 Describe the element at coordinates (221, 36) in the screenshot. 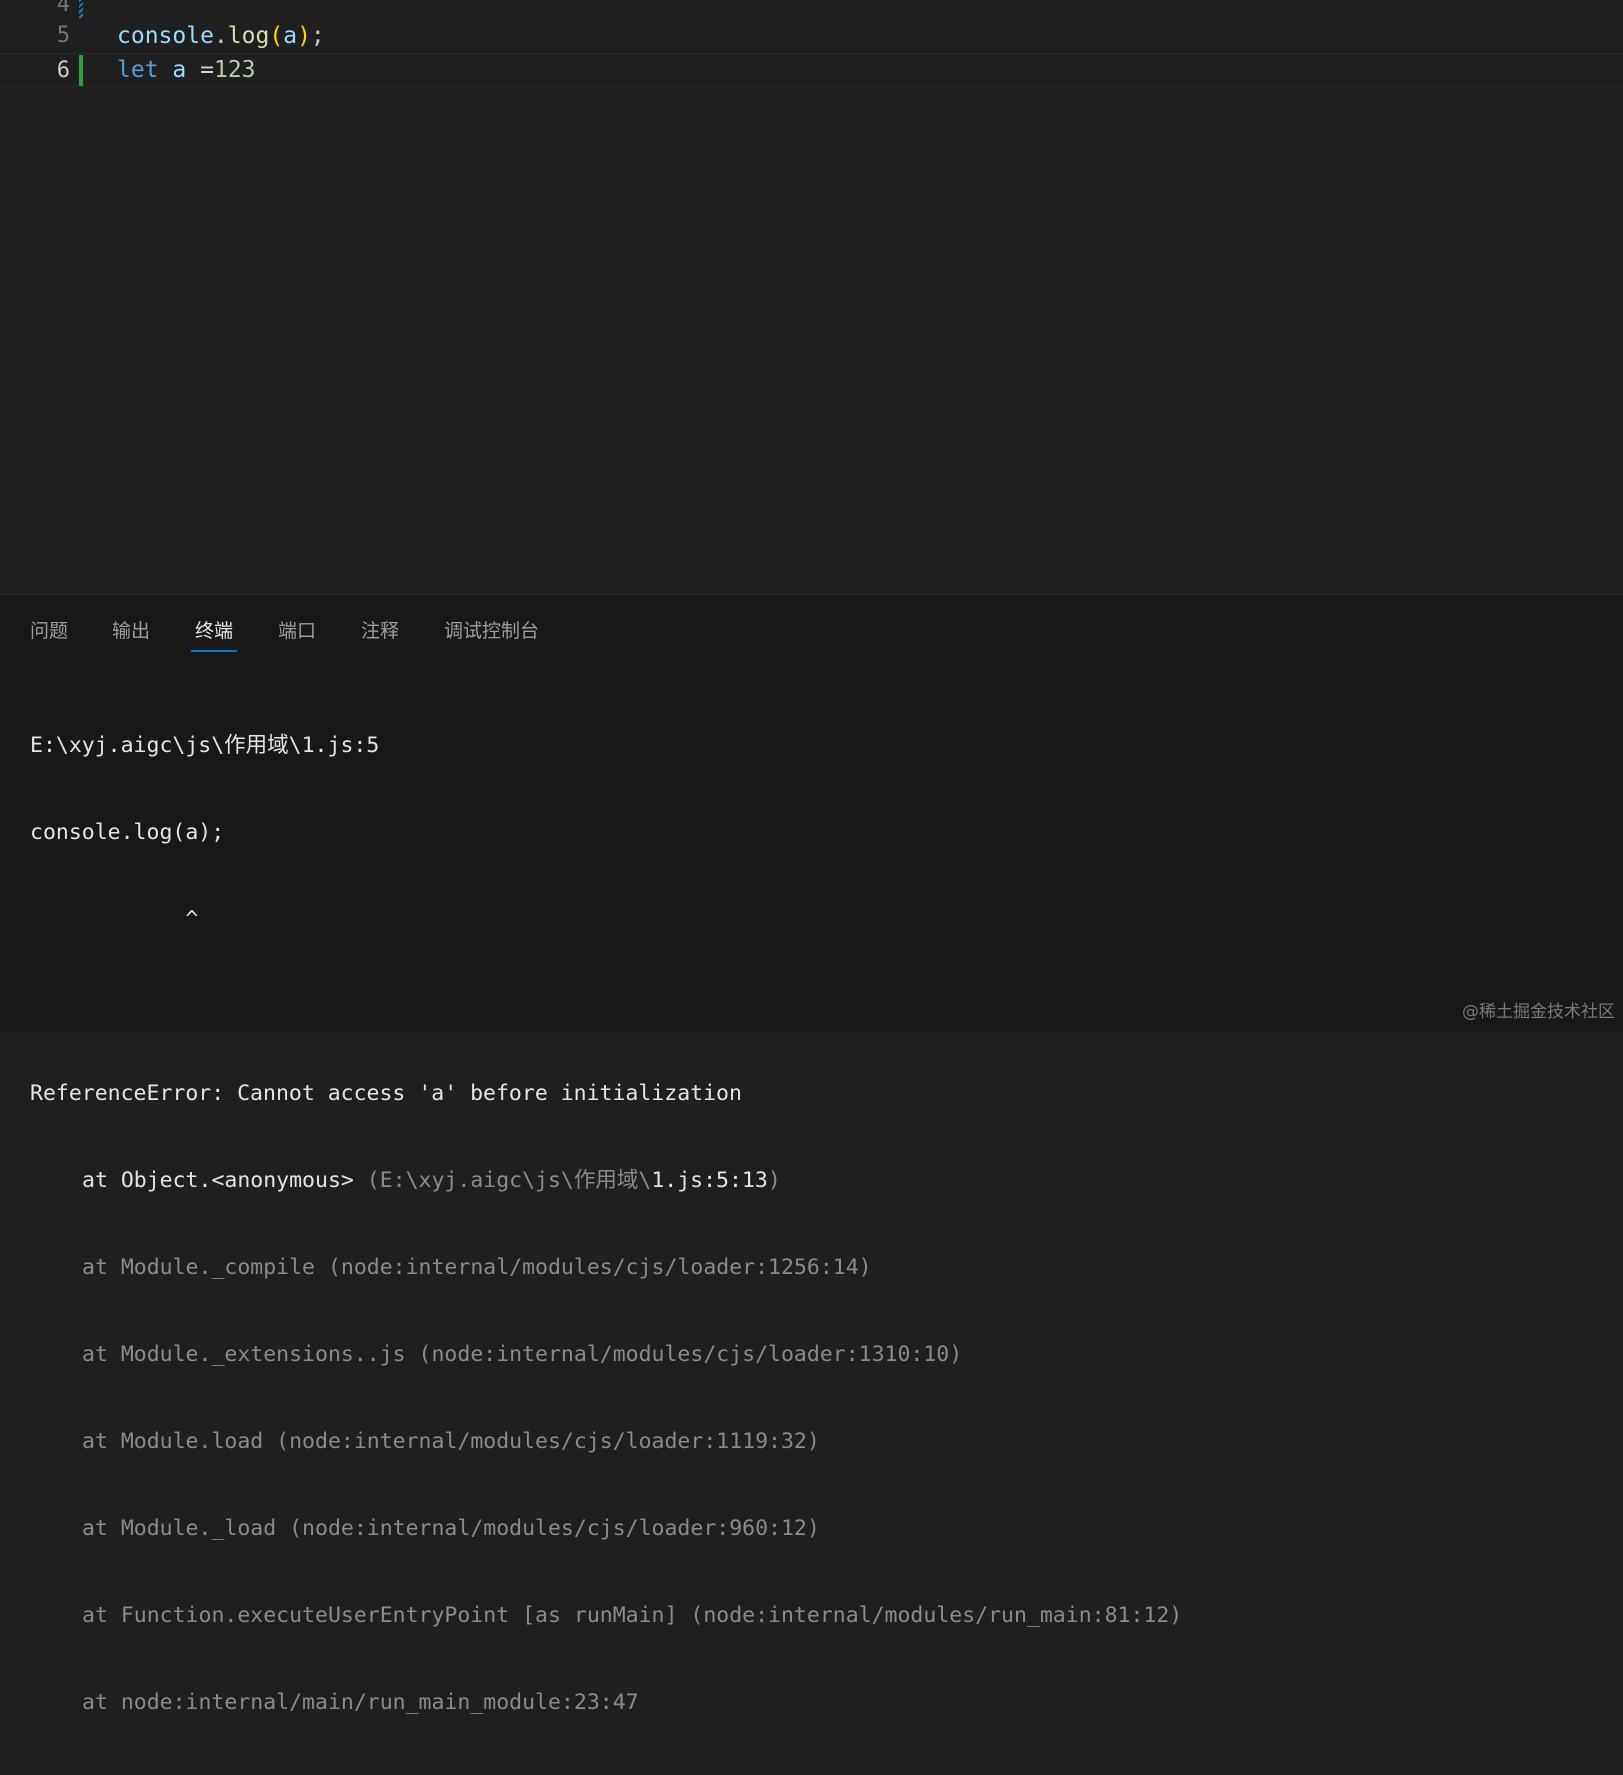

I see `code-text: console.log(a);` at that location.